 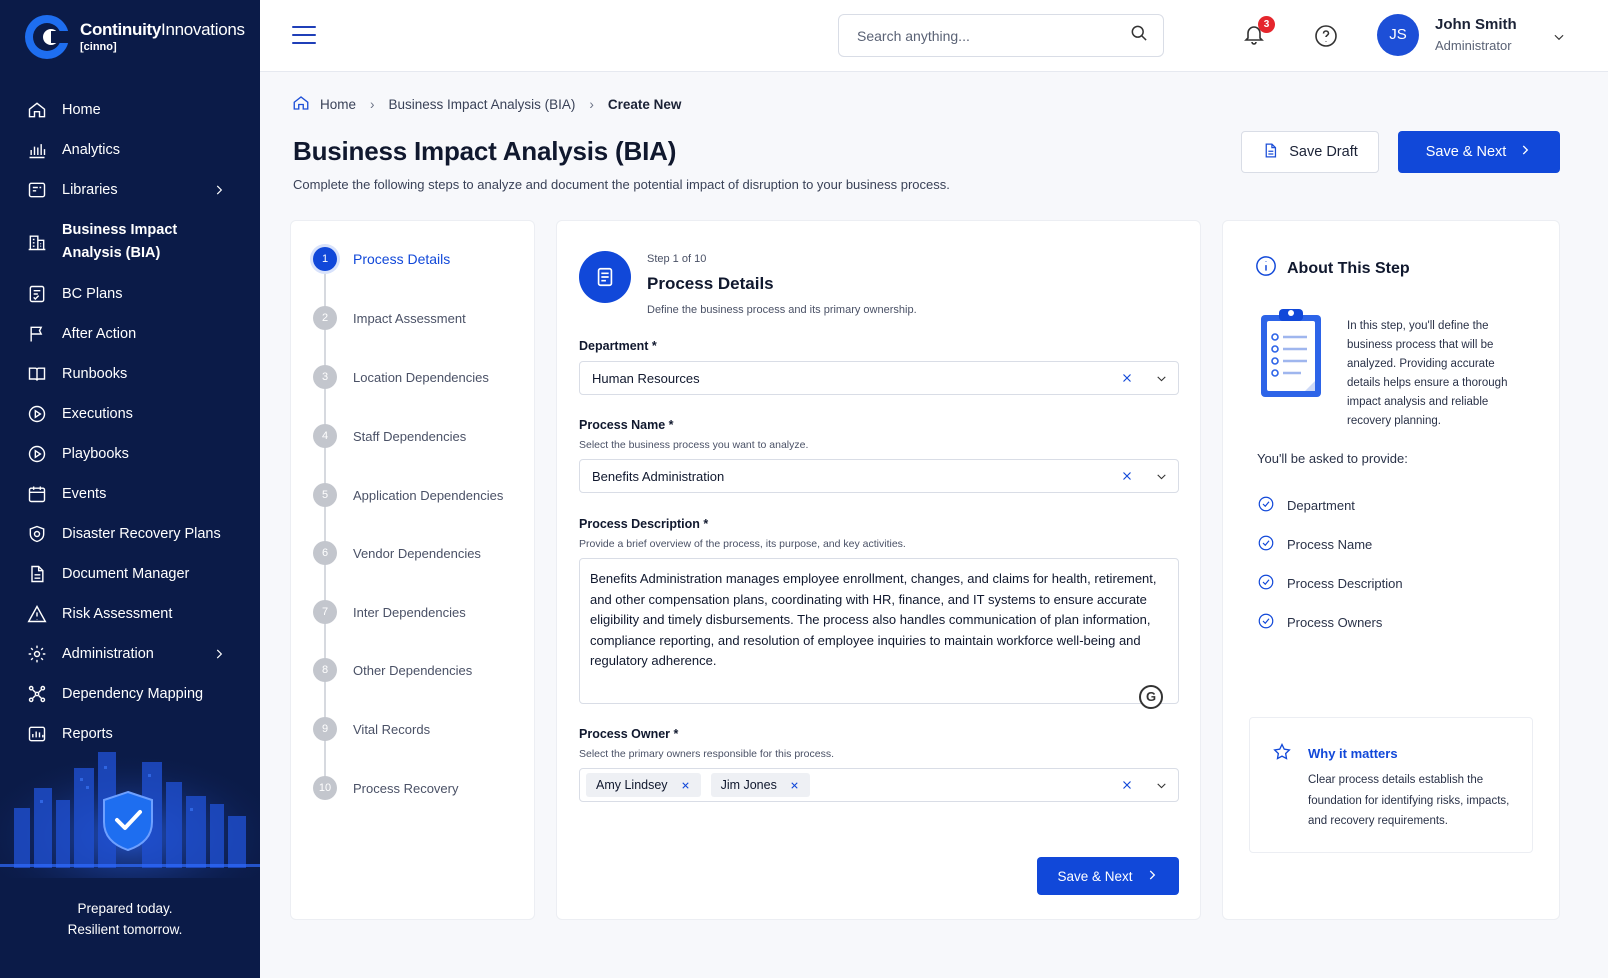 I want to click on clipboard-illustration, so click(x=1291, y=353).